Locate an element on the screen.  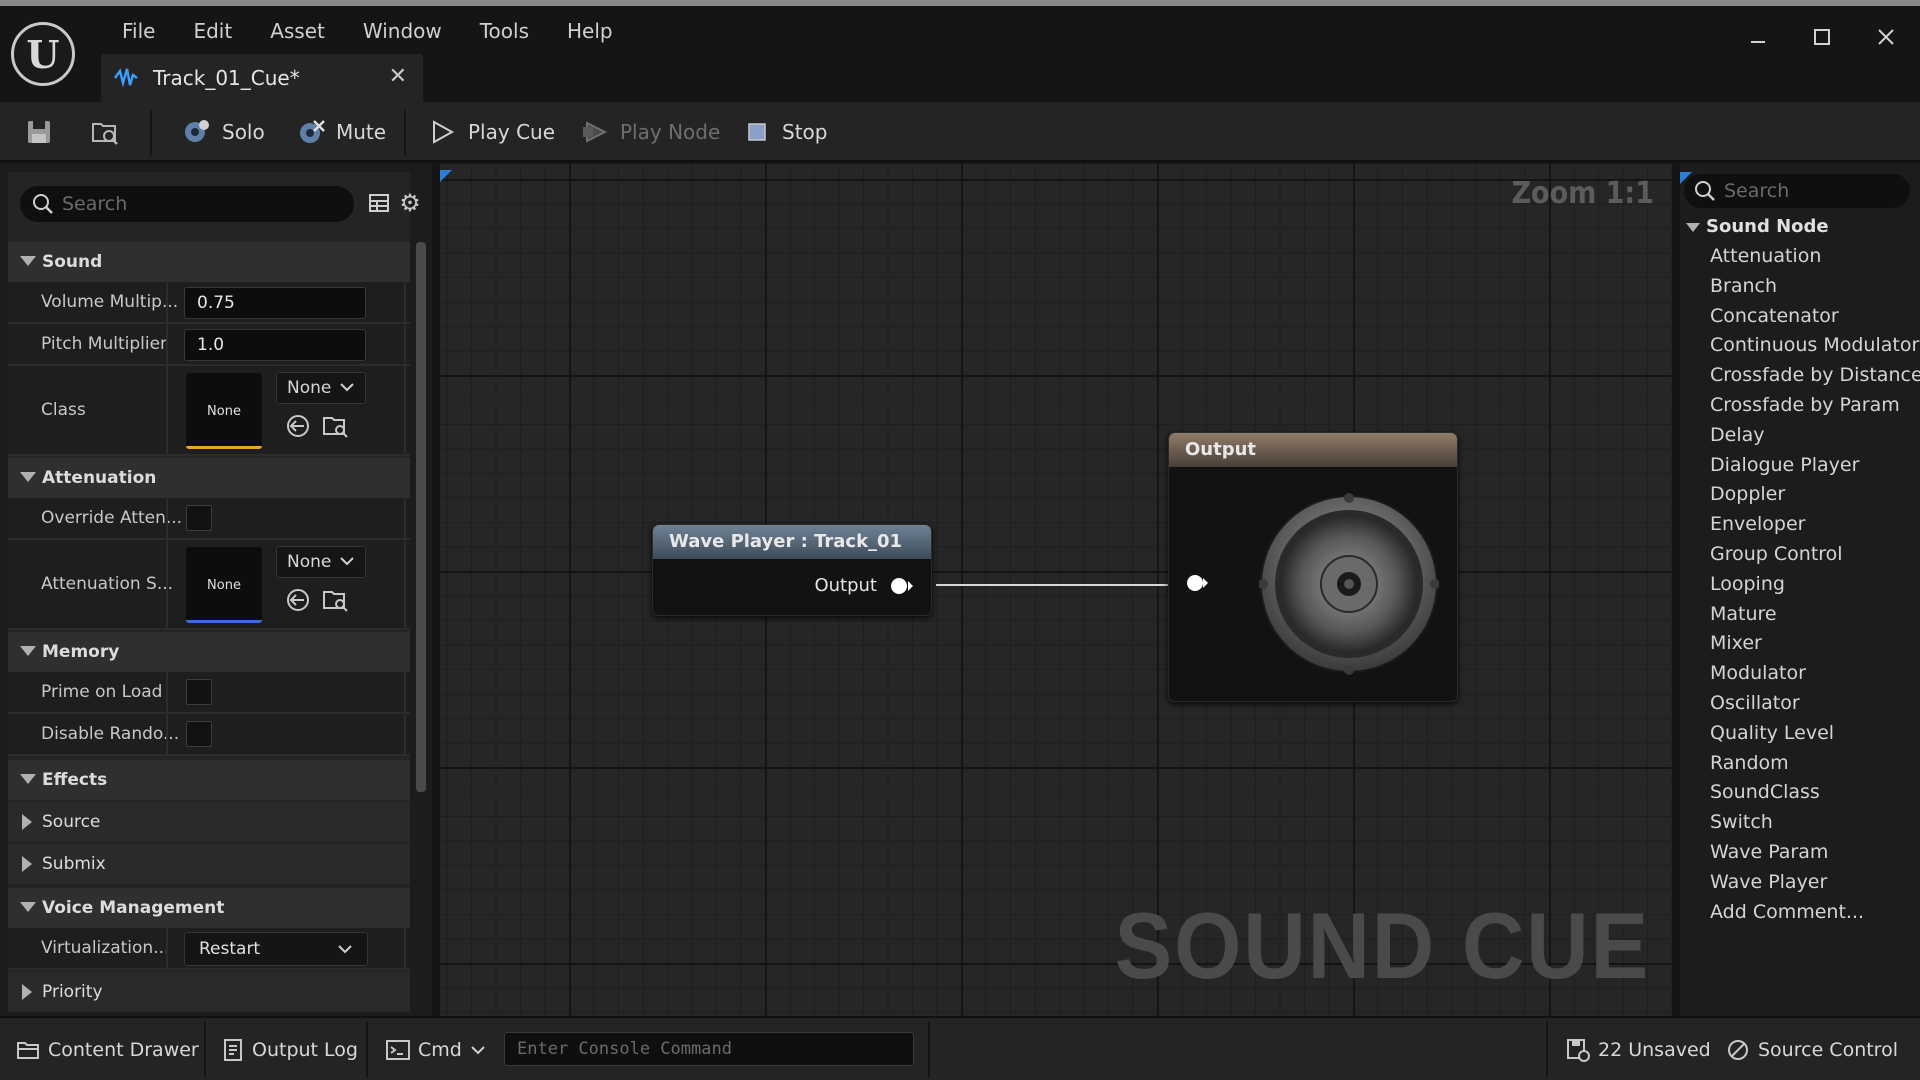
table-view-icon is located at coordinates (379, 203).